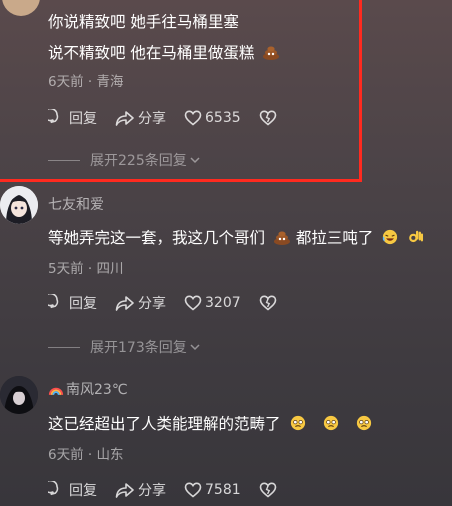 The width and height of the screenshot is (452, 506). I want to click on expand-replies-button: 展开225条回复, so click(124, 160).